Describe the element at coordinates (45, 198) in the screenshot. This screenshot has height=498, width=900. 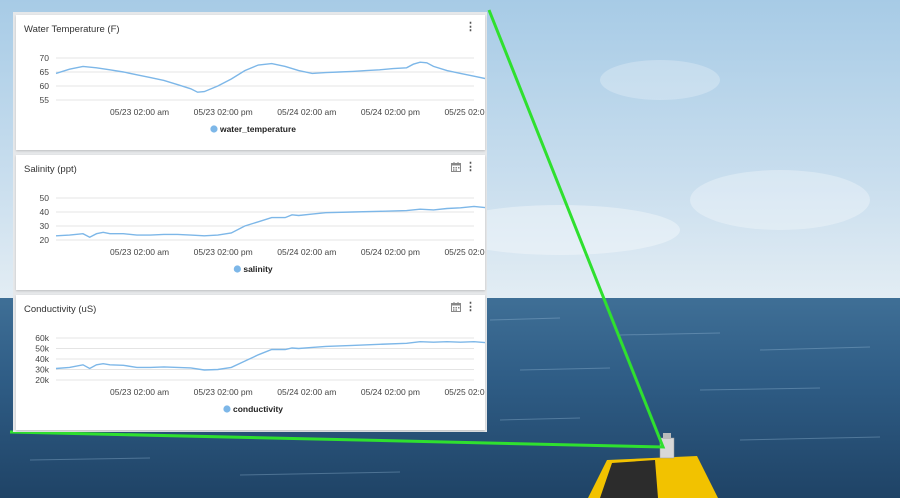
I see `y-tick-label: 50` at that location.